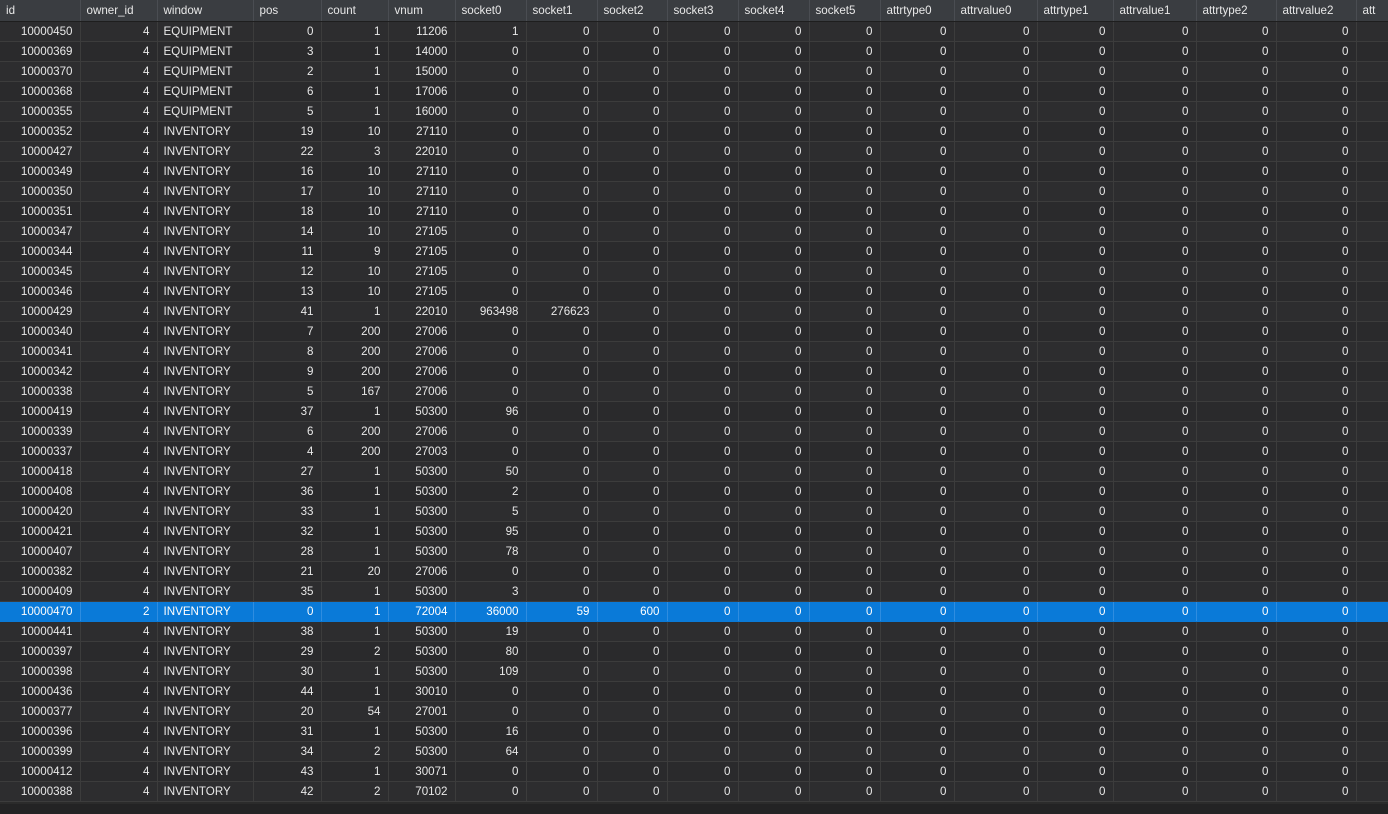  What do you see at coordinates (40, 591) in the screenshot?
I see `cell-id: 10000409` at bounding box center [40, 591].